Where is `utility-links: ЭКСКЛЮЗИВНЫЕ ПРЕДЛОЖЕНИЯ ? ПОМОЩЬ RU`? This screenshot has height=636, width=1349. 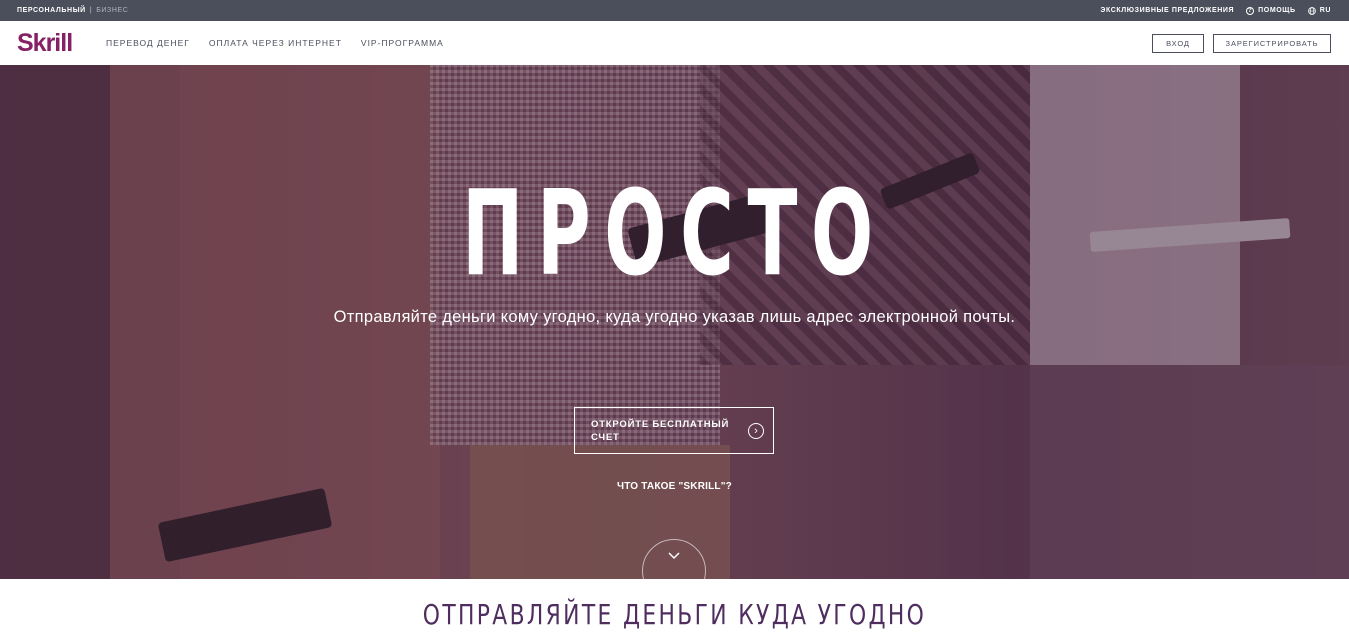 utility-links: ЭКСКЛЮЗИВНЫЕ ПРЕДЛОЖЕНИЯ ? ПОМОЩЬ RU is located at coordinates (1215, 10).